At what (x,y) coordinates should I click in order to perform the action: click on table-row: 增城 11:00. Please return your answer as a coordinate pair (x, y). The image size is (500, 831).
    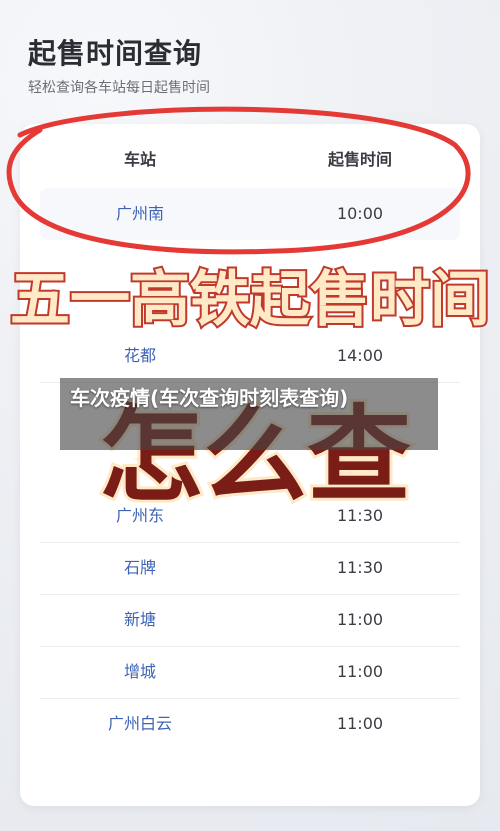
    Looking at the image, I should click on (250, 672).